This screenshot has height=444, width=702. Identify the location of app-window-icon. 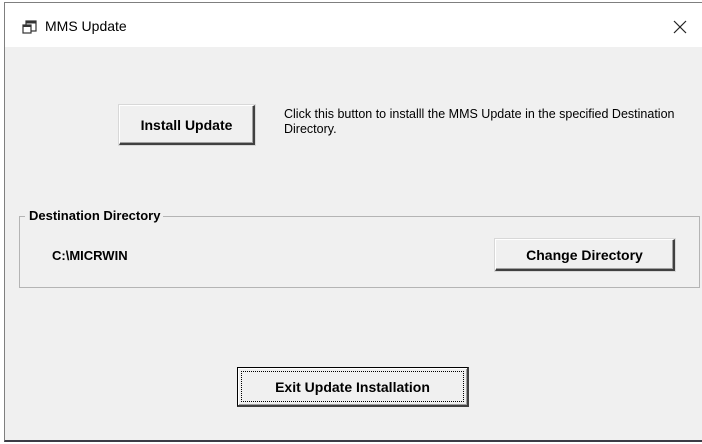
(30, 27).